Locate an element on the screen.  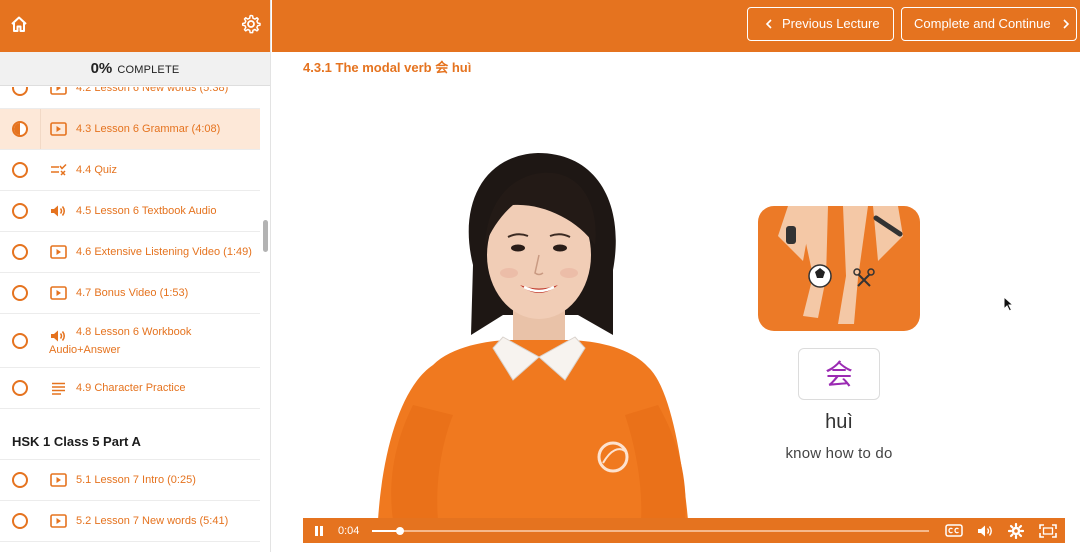
lecture-item-label: 5.2 Lesson 7 New words (5:41) is located at coordinates (152, 521).